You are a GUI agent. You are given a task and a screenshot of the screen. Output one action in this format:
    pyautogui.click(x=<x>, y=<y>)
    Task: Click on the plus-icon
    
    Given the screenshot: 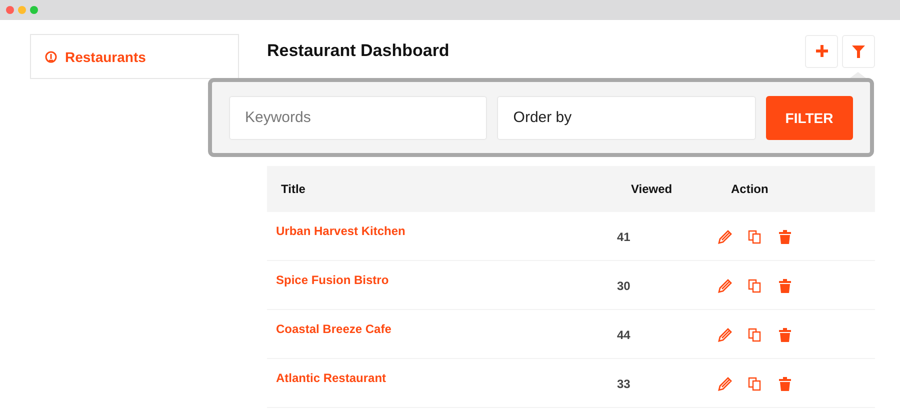 What is the action you would take?
    pyautogui.click(x=821, y=51)
    